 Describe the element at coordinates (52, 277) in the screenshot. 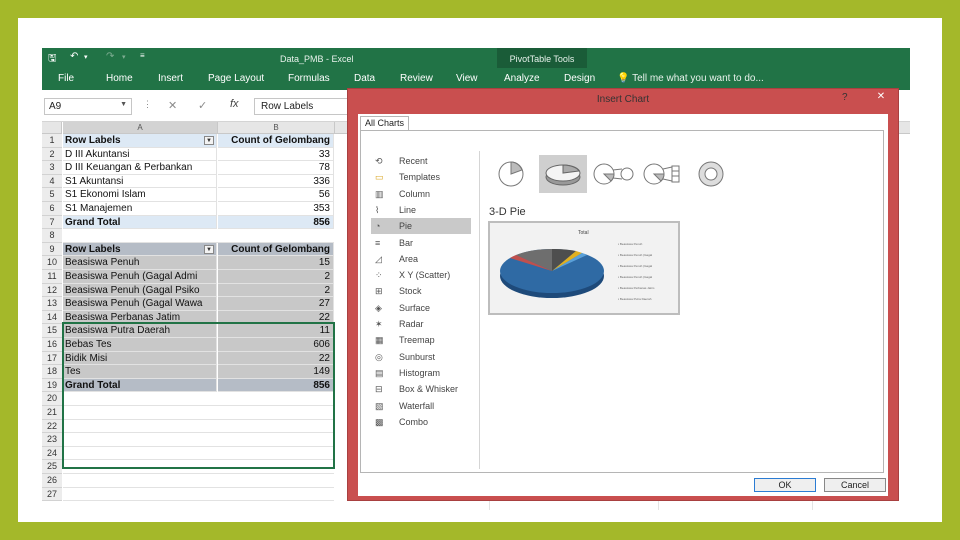

I see `row-number: 11` at that location.